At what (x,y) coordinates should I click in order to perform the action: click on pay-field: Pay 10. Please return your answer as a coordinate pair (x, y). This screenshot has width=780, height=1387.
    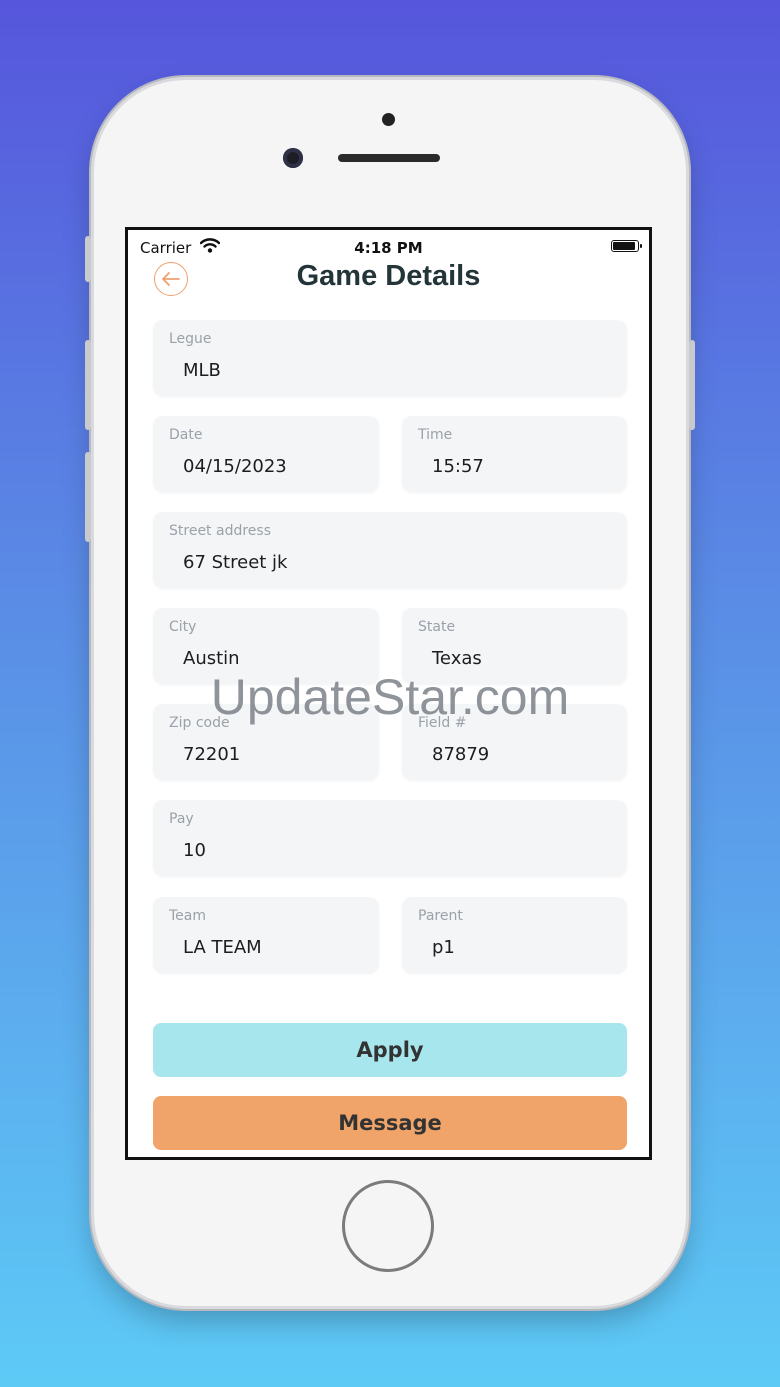
    Looking at the image, I should click on (390, 838).